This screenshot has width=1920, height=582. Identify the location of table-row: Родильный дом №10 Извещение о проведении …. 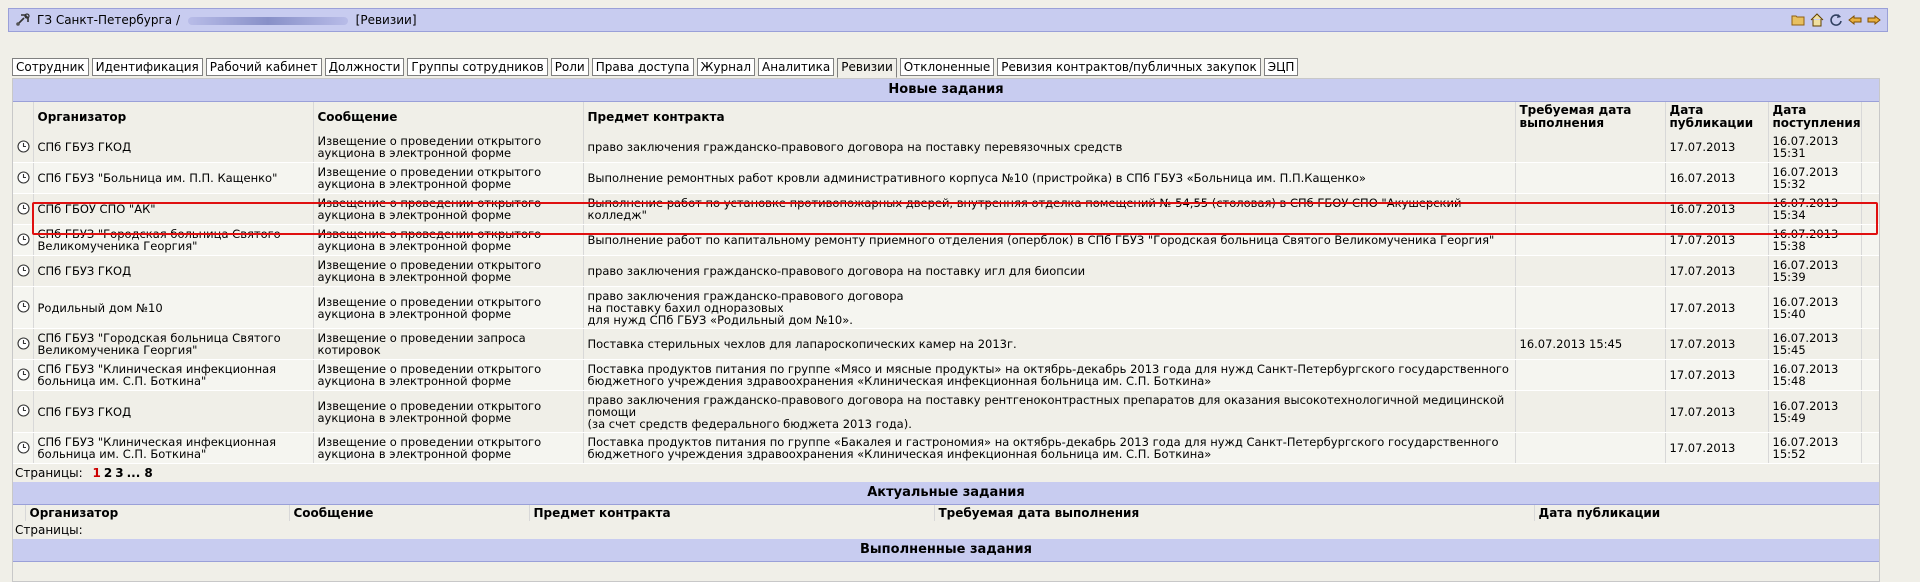
(946, 307).